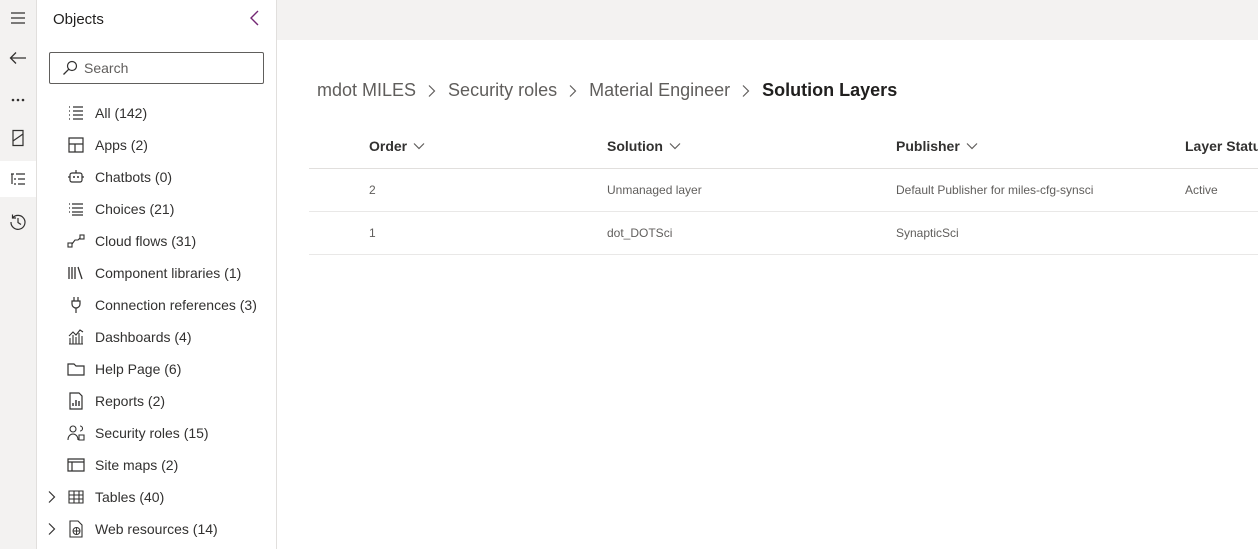 This screenshot has width=1258, height=549. I want to click on more-icon, so click(18, 100).